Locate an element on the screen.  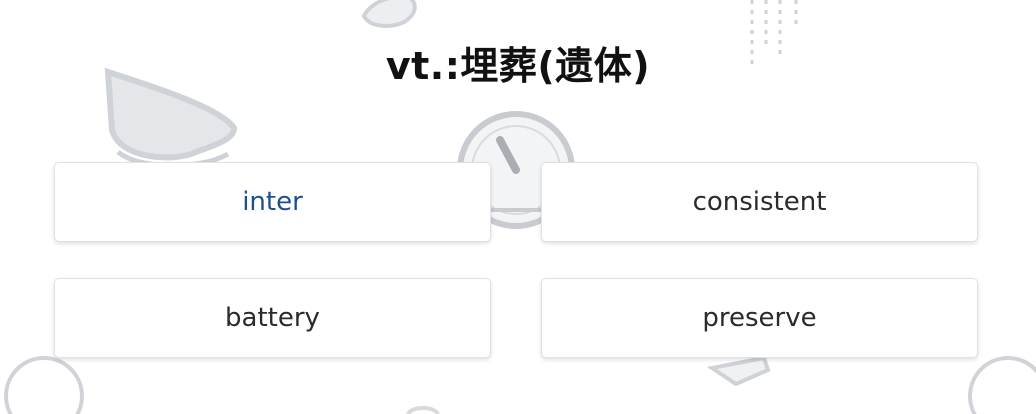
answer-option-2-label: consistent is located at coordinates (759, 202).